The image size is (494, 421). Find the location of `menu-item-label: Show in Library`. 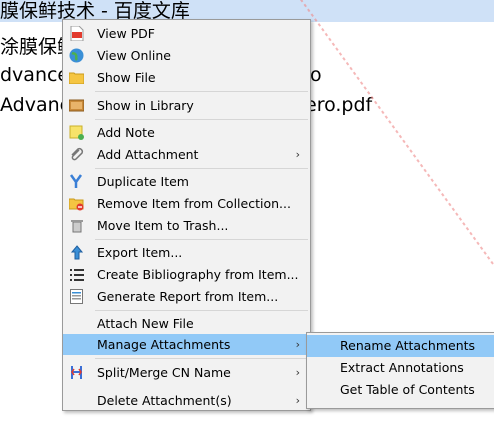

menu-item-label: Show in Library is located at coordinates (145, 105).